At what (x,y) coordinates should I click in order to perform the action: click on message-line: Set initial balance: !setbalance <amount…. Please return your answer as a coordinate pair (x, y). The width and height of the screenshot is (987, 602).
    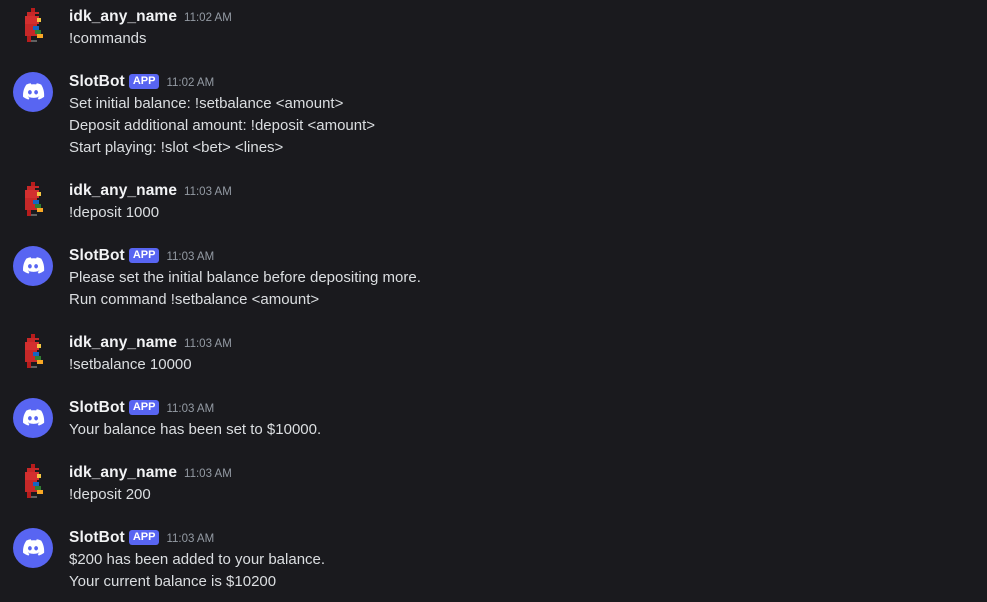
    Looking at the image, I should click on (206, 103).